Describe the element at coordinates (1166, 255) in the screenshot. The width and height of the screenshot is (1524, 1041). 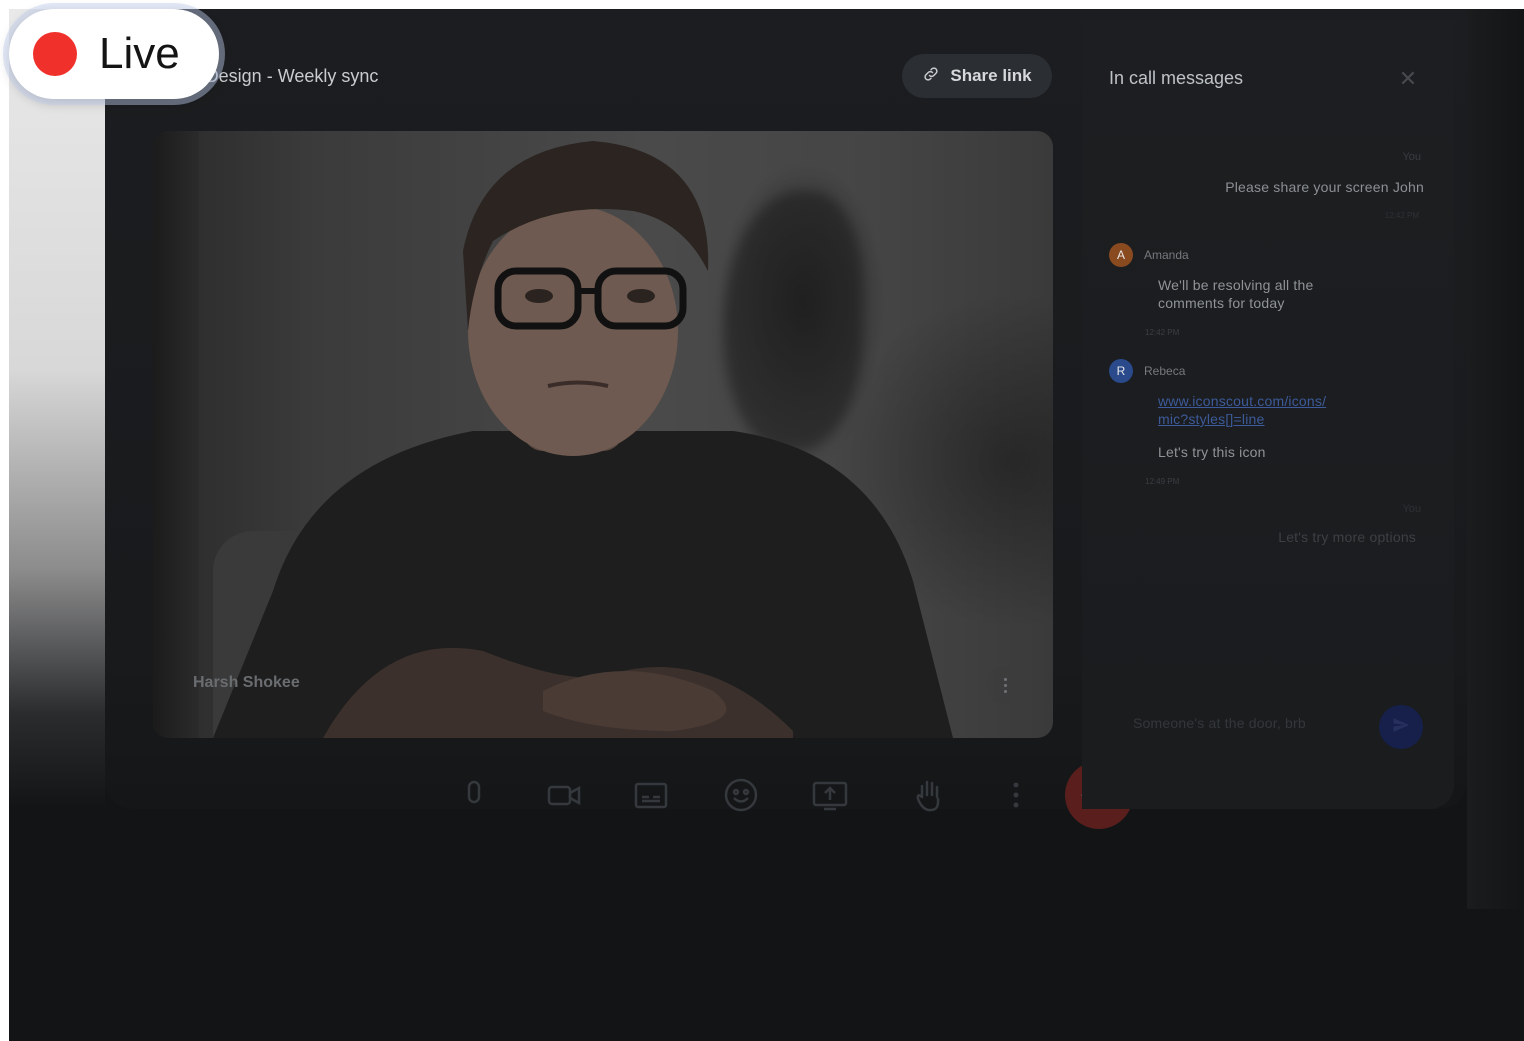
I see `message-sender: Amanda` at that location.